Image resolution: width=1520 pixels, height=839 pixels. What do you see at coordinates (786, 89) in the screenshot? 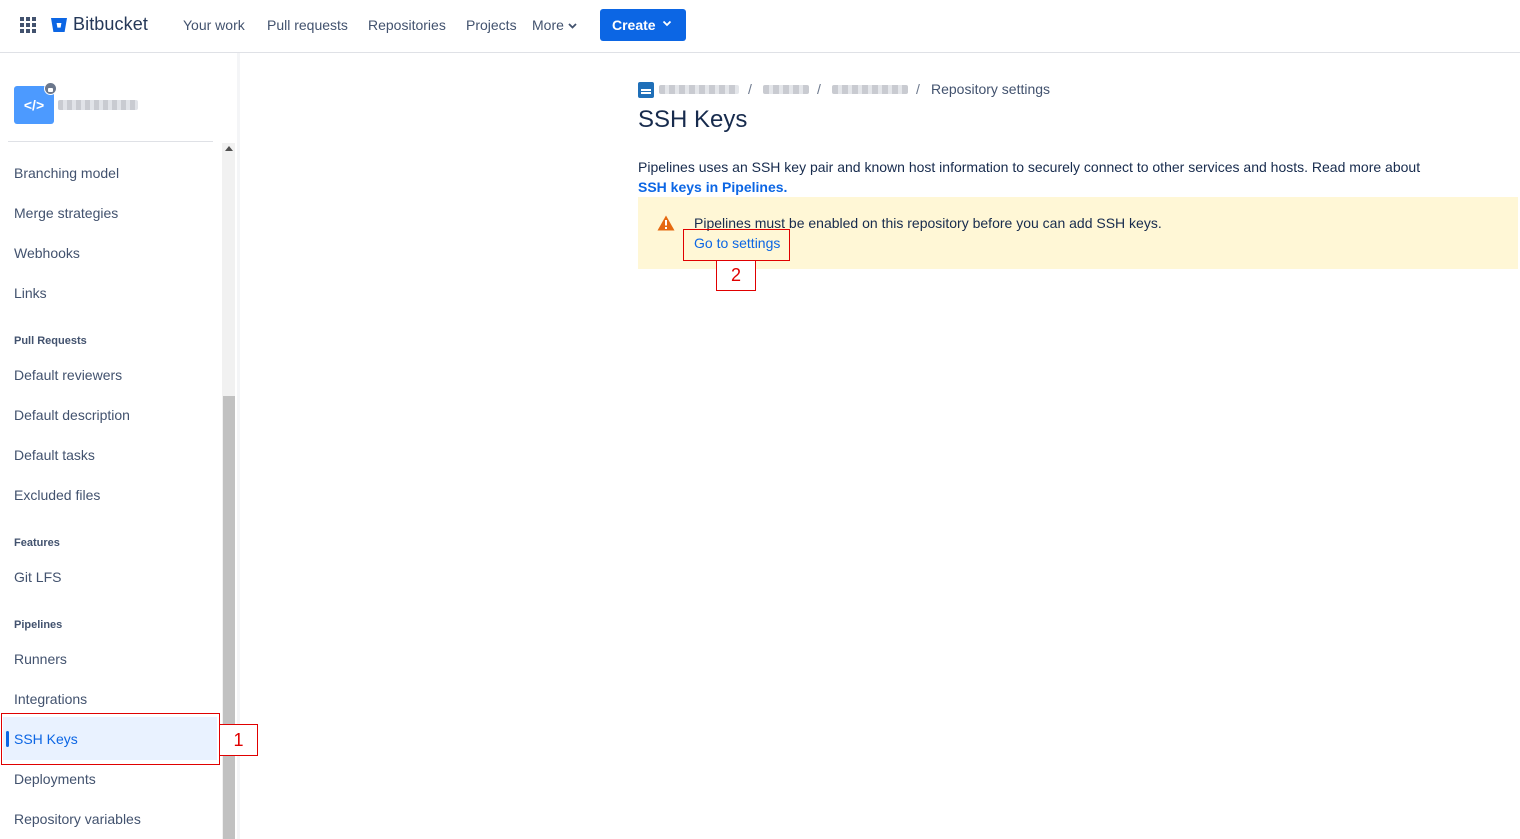
I see `breadcrumb-project-redacted` at bounding box center [786, 89].